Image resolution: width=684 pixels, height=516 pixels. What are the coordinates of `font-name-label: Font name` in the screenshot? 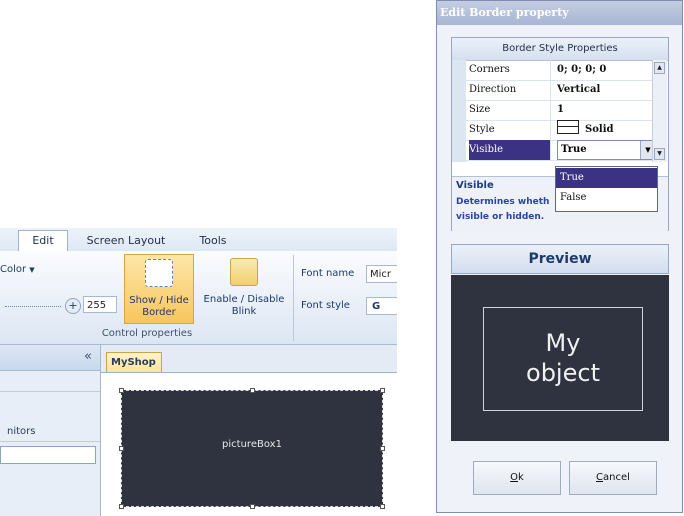 It's located at (328, 273).